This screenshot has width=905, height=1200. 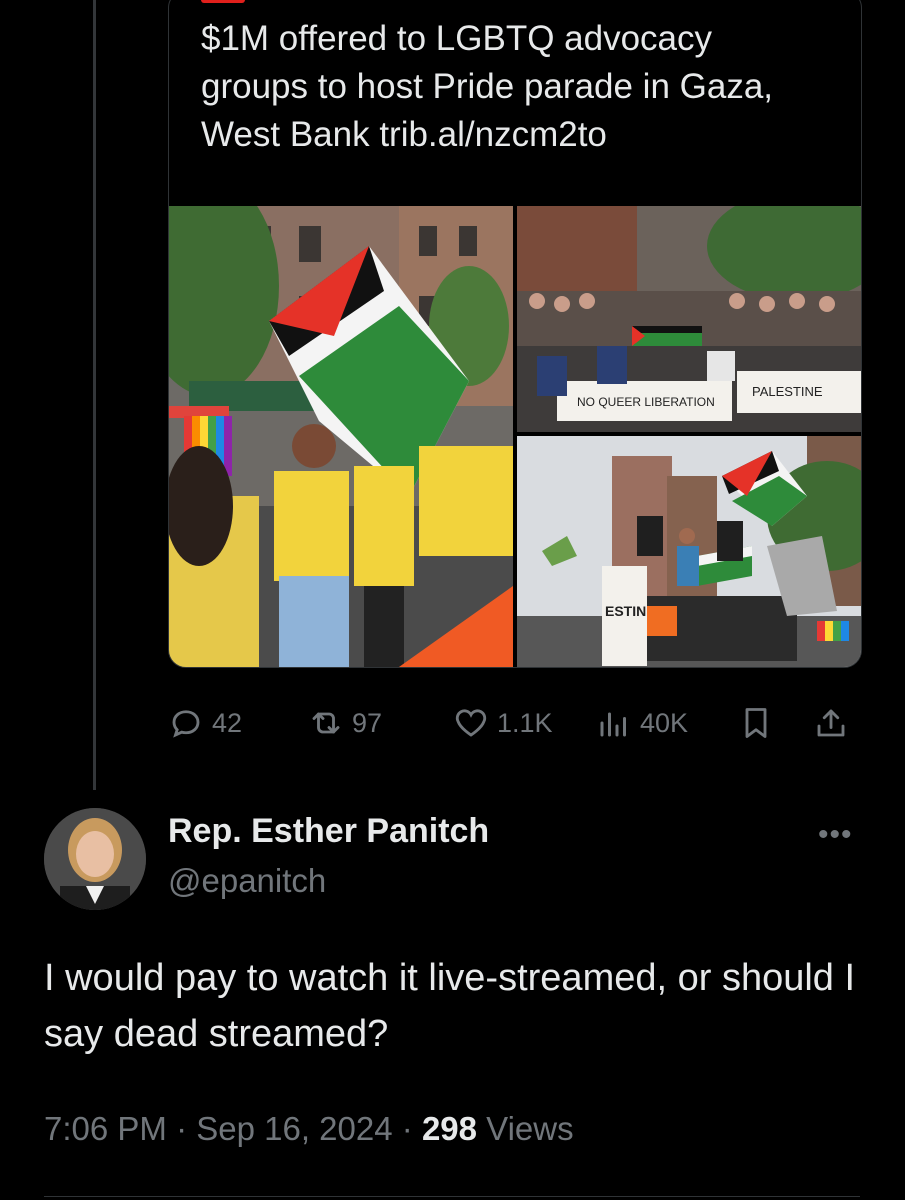 What do you see at coordinates (247, 881) in the screenshot?
I see `author-handle: @epanitch` at bounding box center [247, 881].